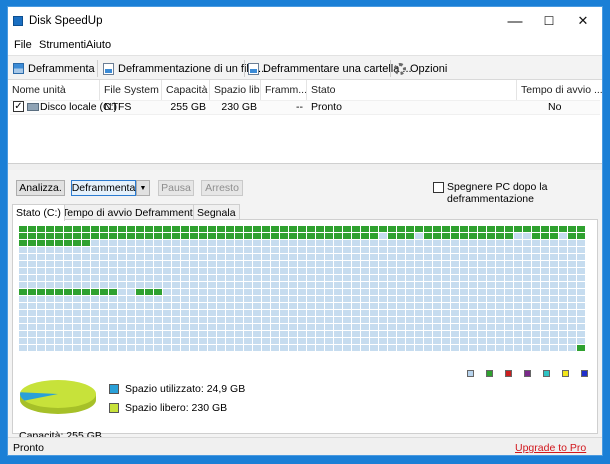 The width and height of the screenshot is (610, 464). I want to click on column-header-capacity: Capacità, so click(186, 90).